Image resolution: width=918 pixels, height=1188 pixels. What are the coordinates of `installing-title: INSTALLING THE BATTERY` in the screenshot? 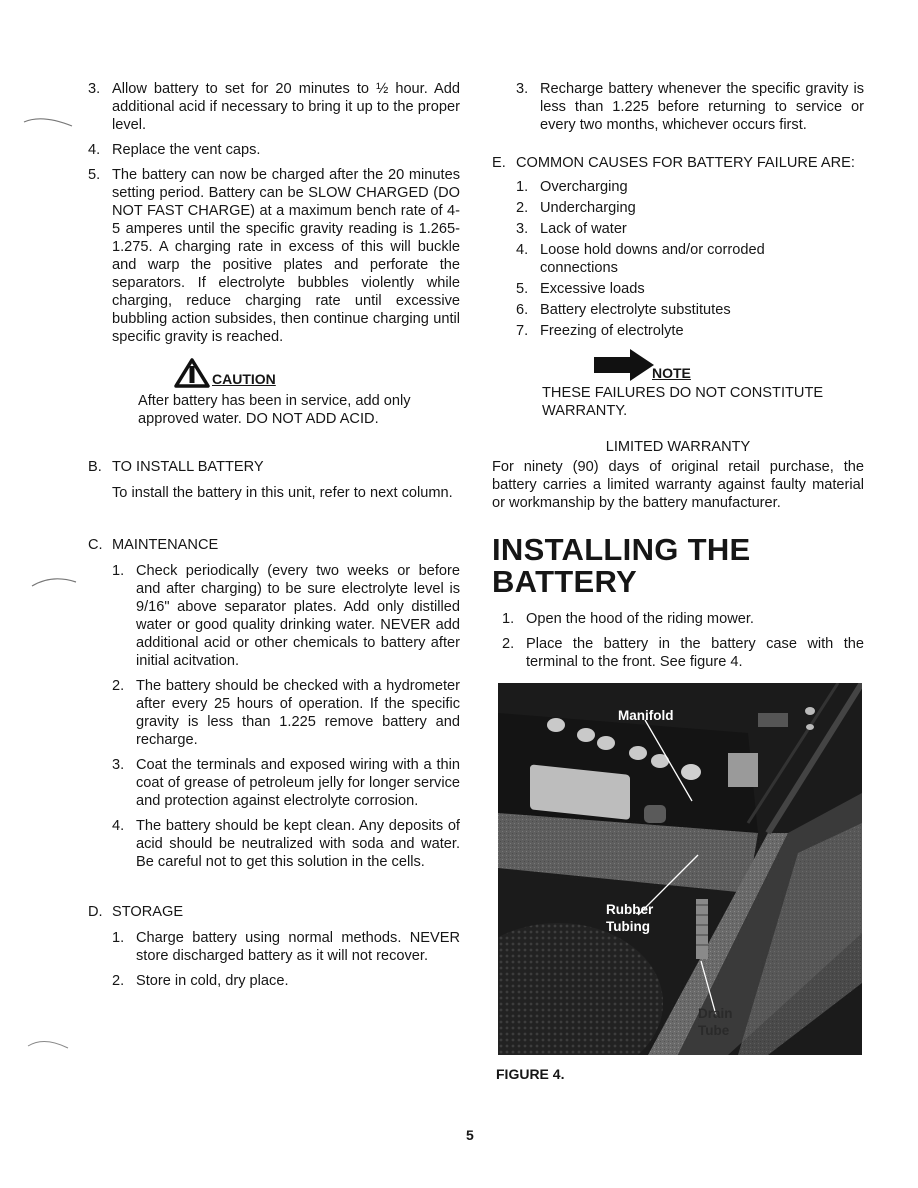 It's located at (621, 565).